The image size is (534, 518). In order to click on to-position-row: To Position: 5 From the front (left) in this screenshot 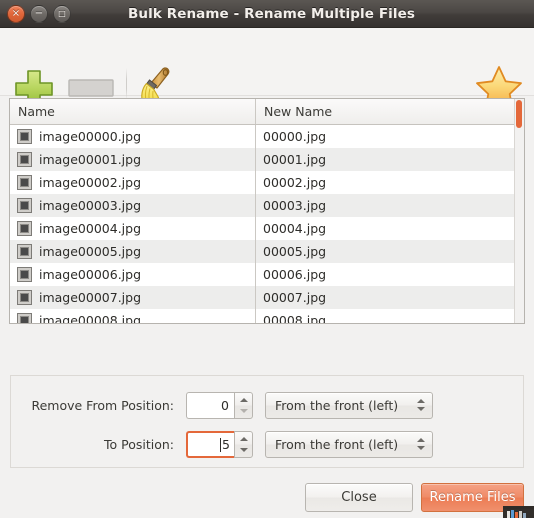, I will do `click(267, 444)`.